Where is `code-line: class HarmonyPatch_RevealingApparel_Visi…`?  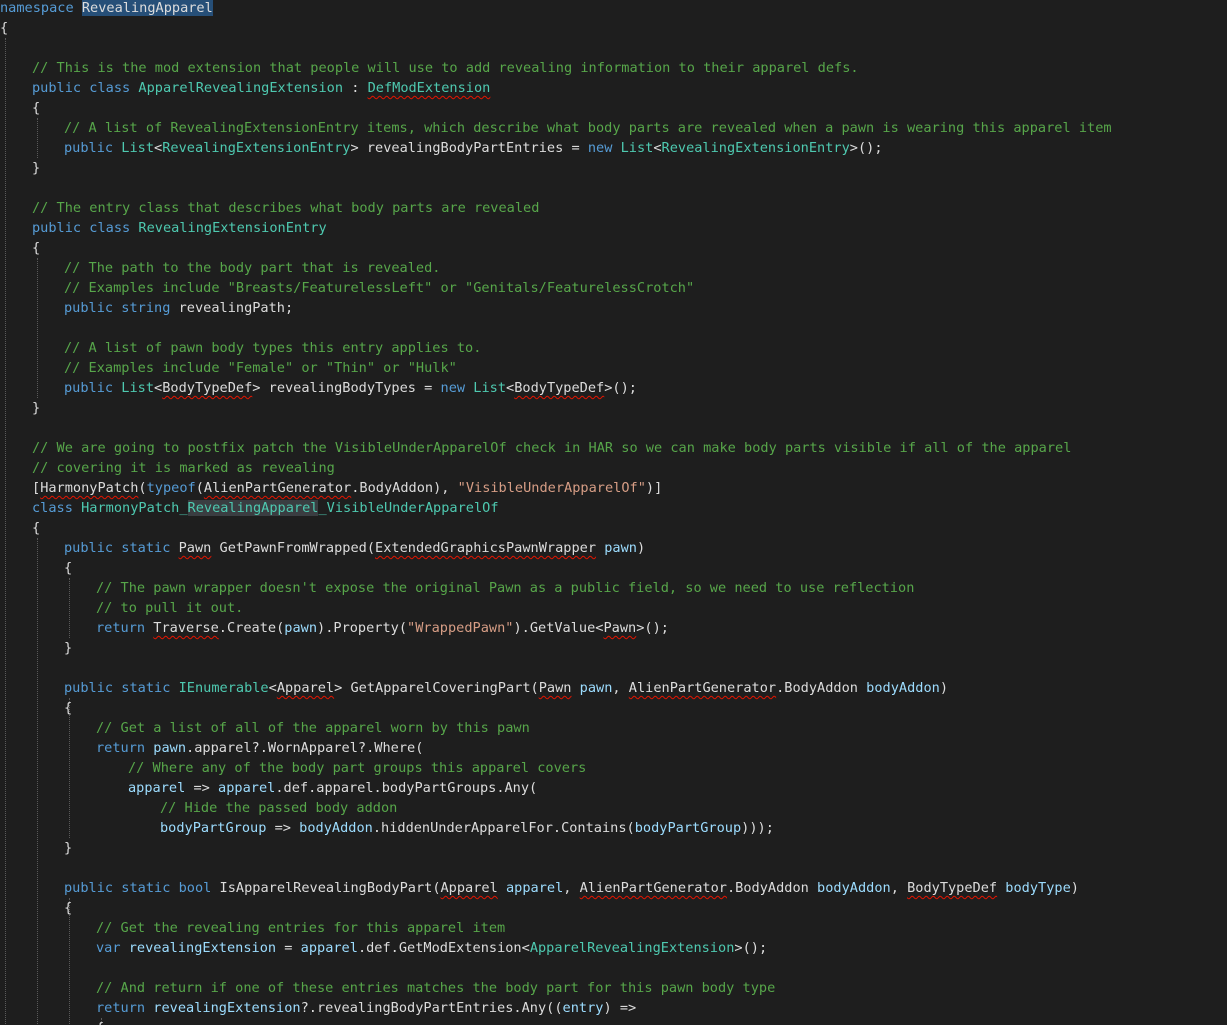
code-line: class HarmonyPatch_RevealingApparel_Visi… is located at coordinates (265, 508).